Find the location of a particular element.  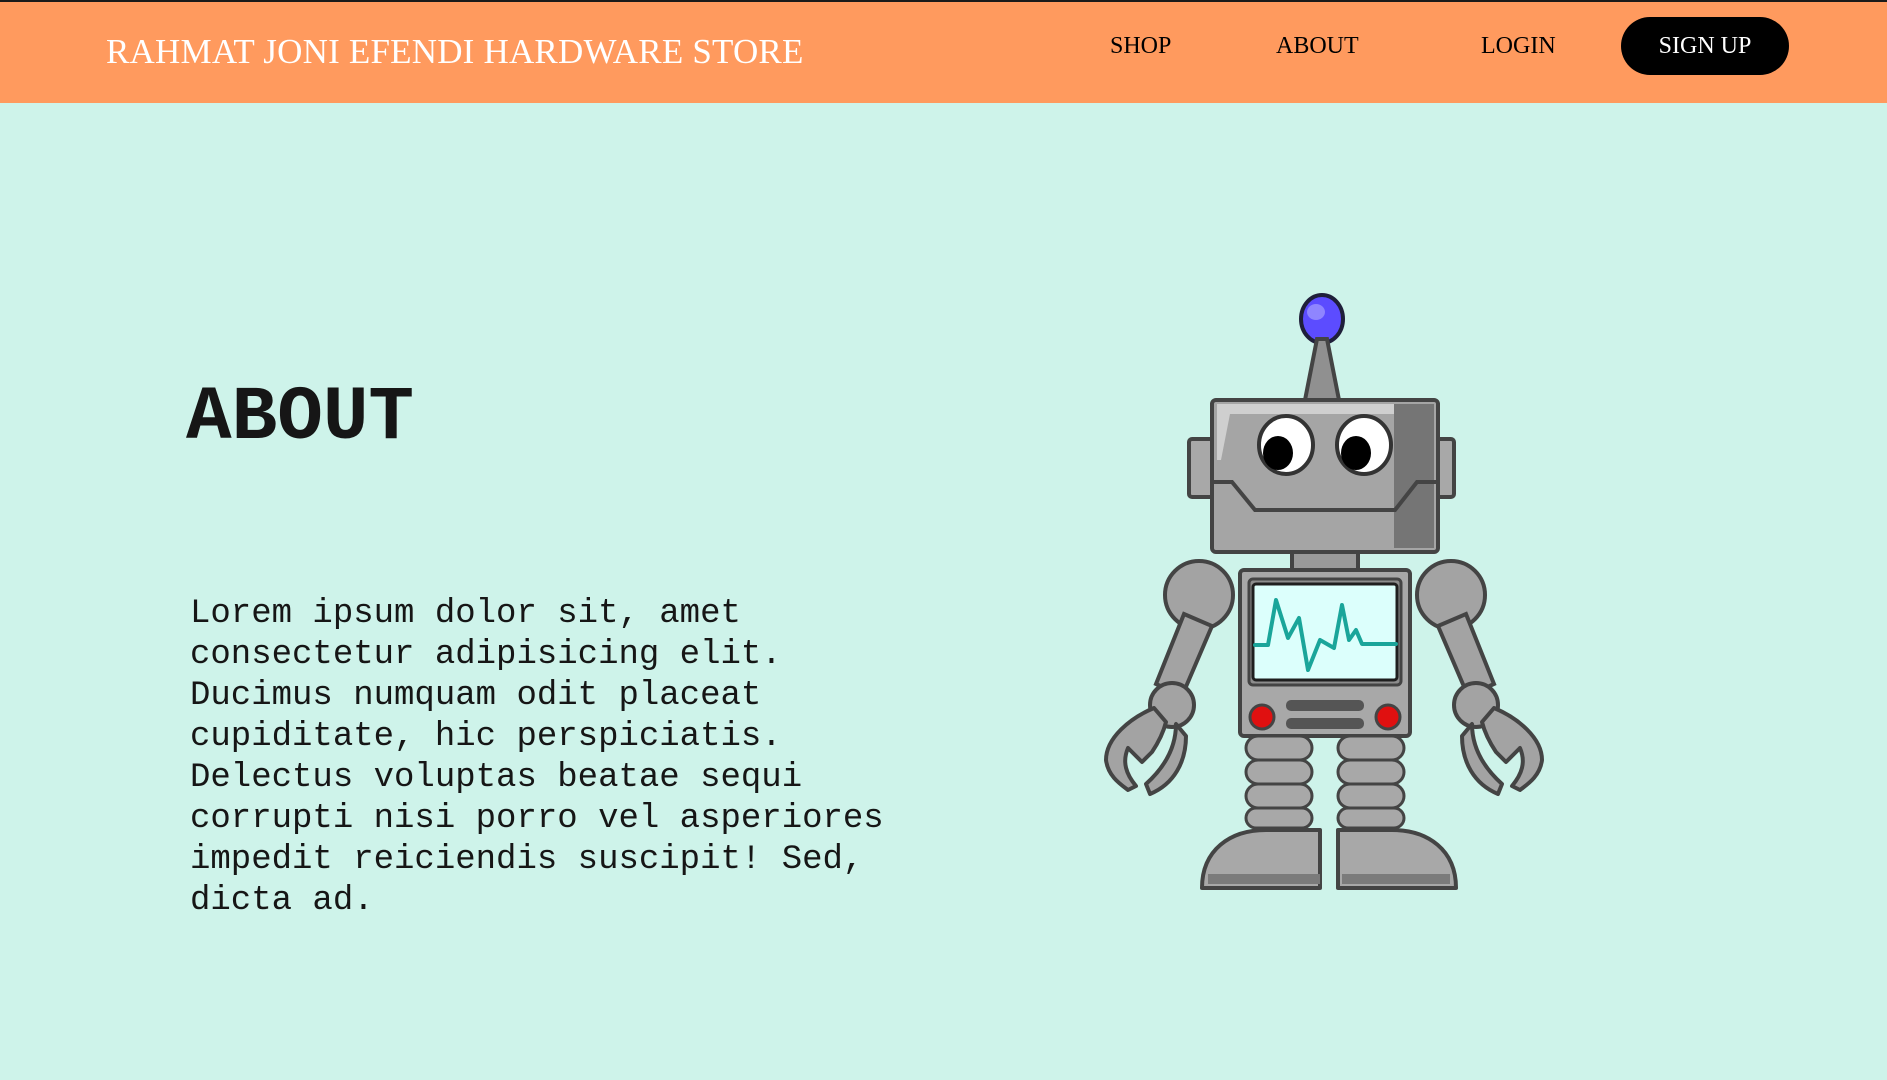

robot-illustration-icon is located at coordinates (1324, 591).